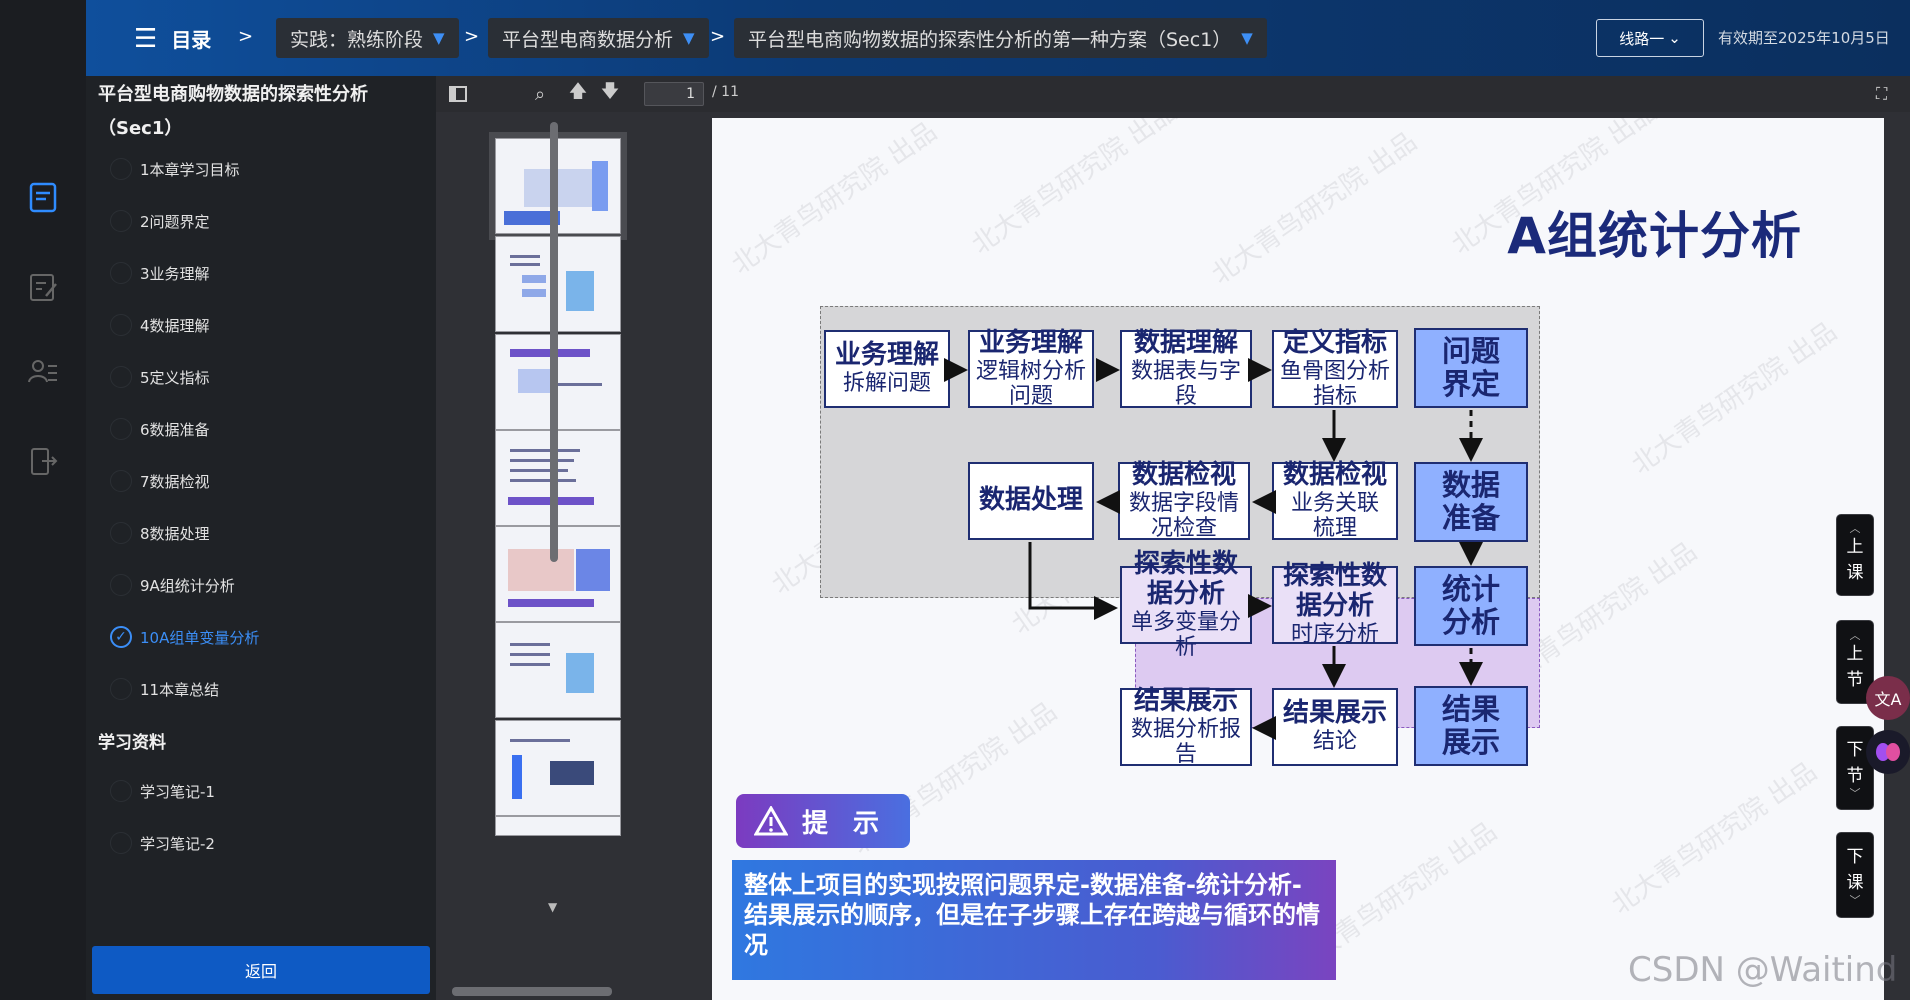 Image resolution: width=1910 pixels, height=1000 pixels. I want to click on box-subtitle: 业务关联梳理, so click(1334, 515).